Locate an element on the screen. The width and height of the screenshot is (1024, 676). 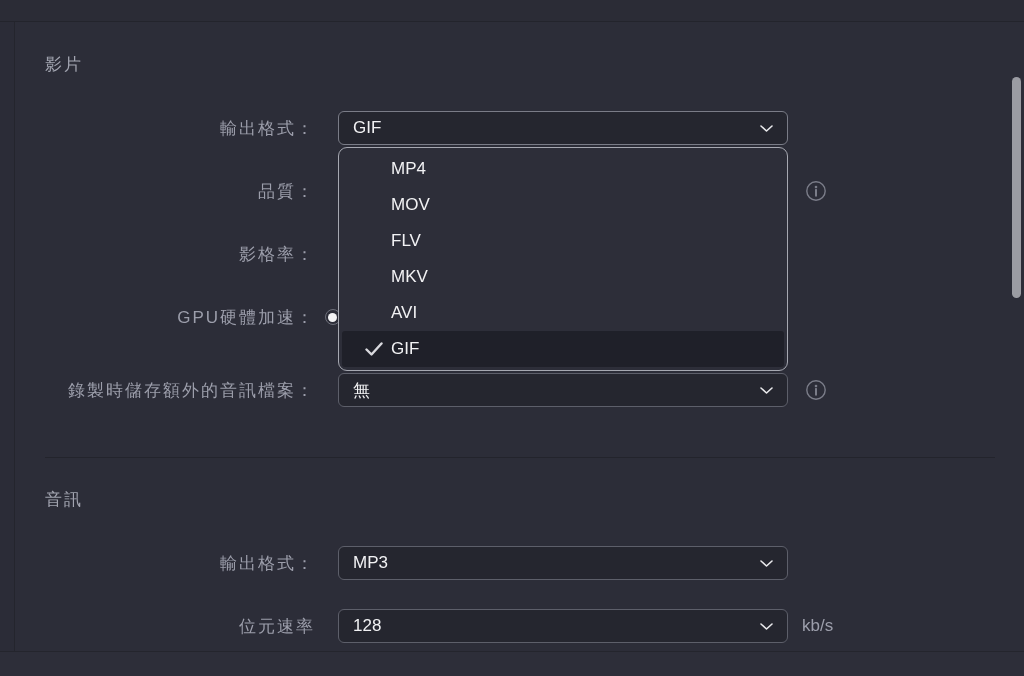
scrollbar-thumb is located at coordinates (1016, 187).